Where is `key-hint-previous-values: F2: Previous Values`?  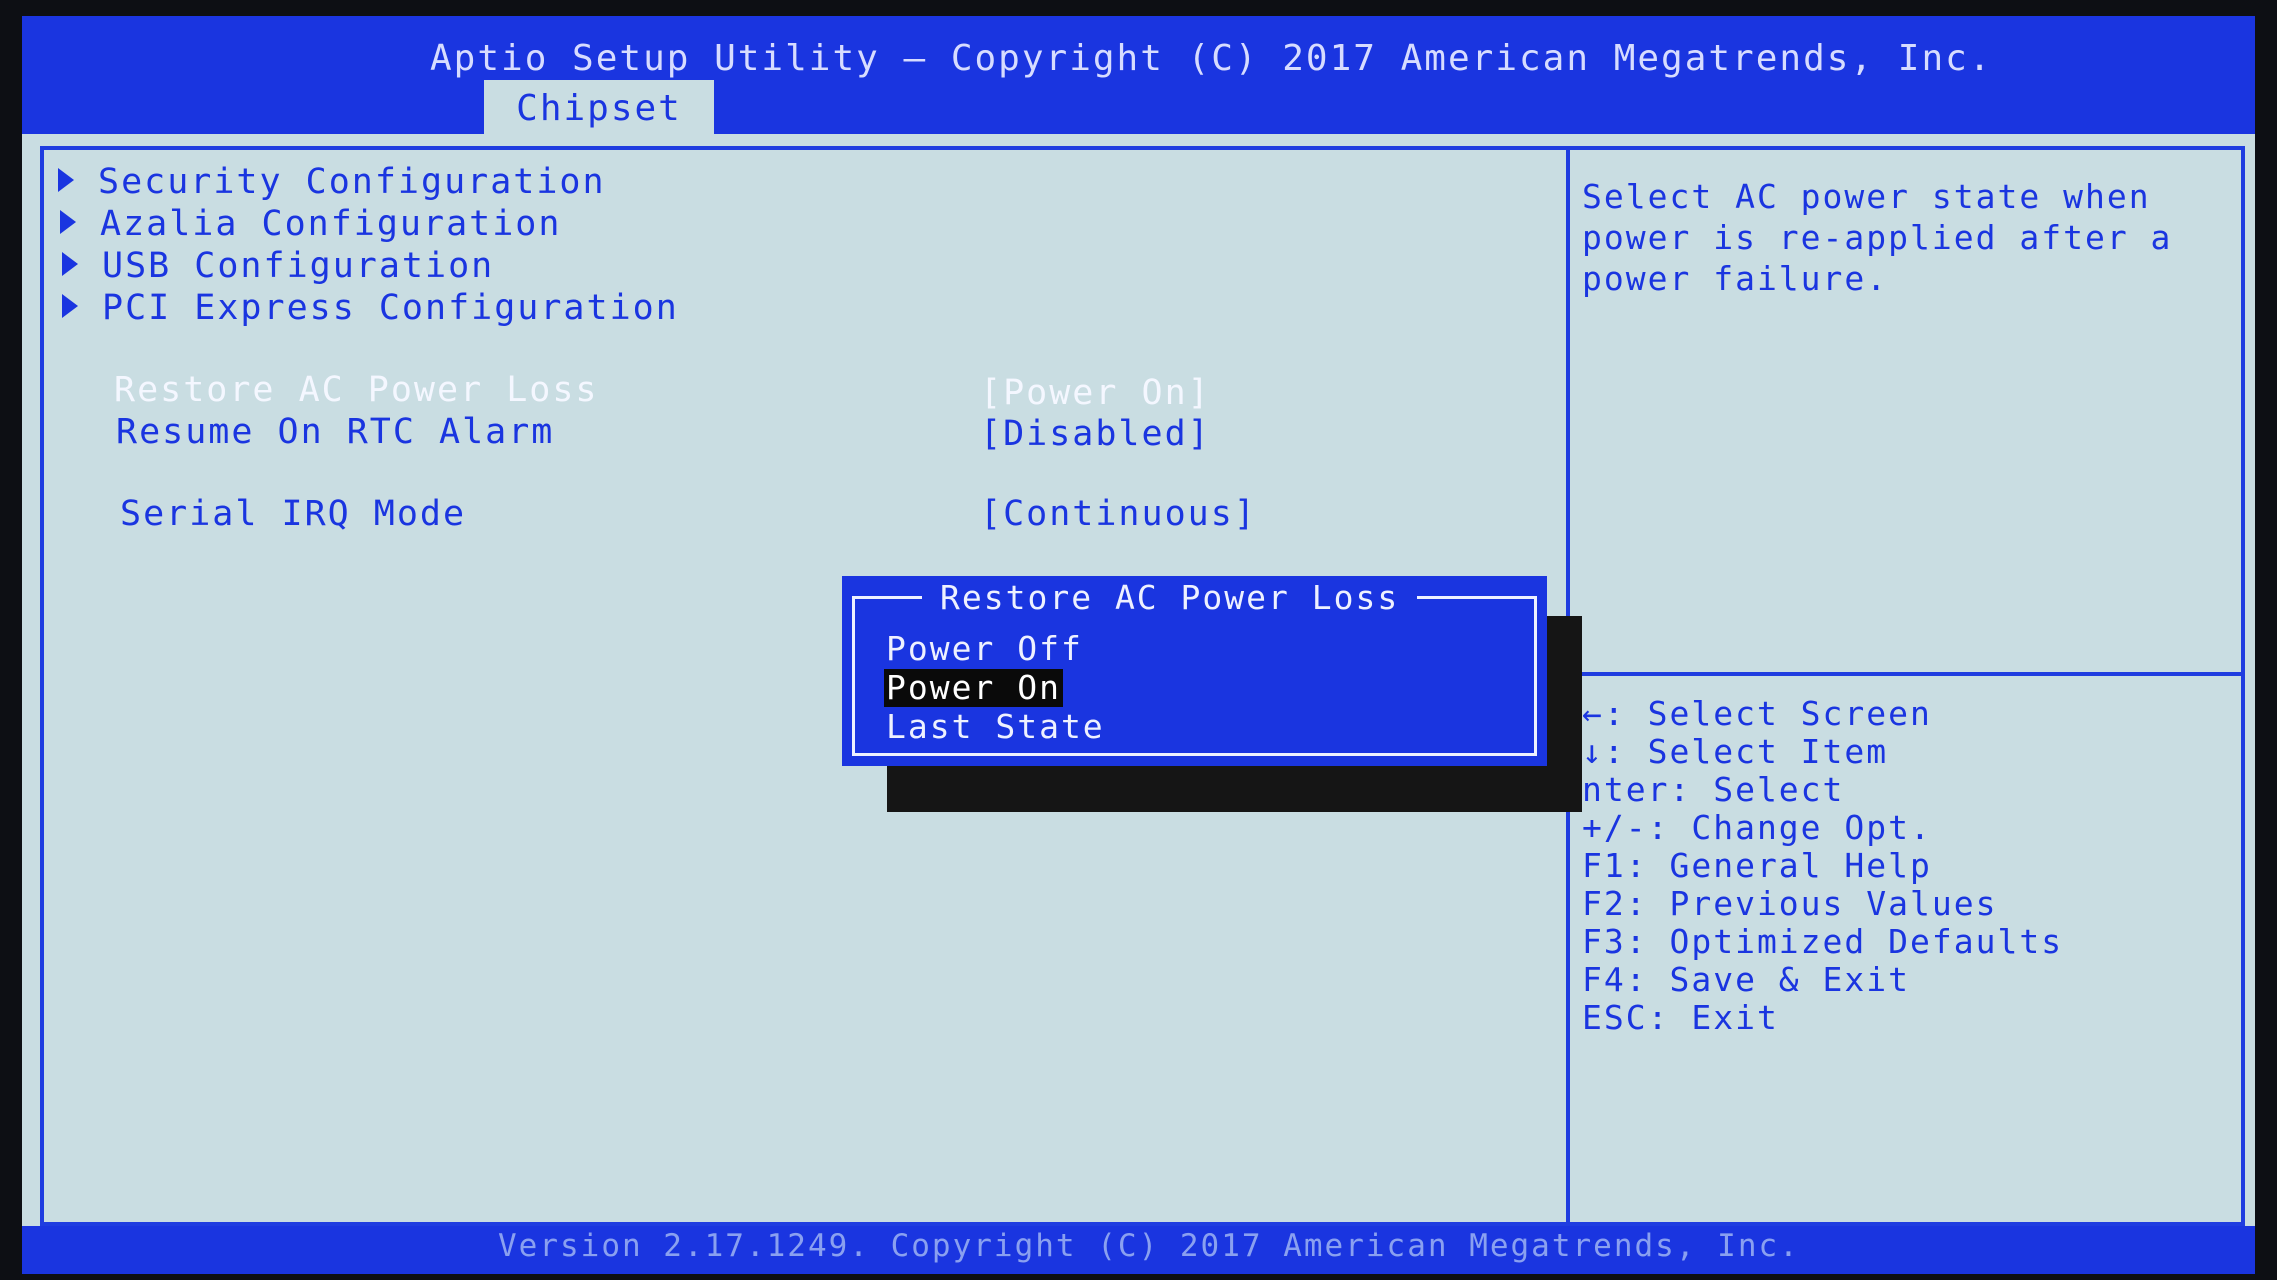 key-hint-previous-values: F2: Previous Values is located at coordinates (1790, 903).